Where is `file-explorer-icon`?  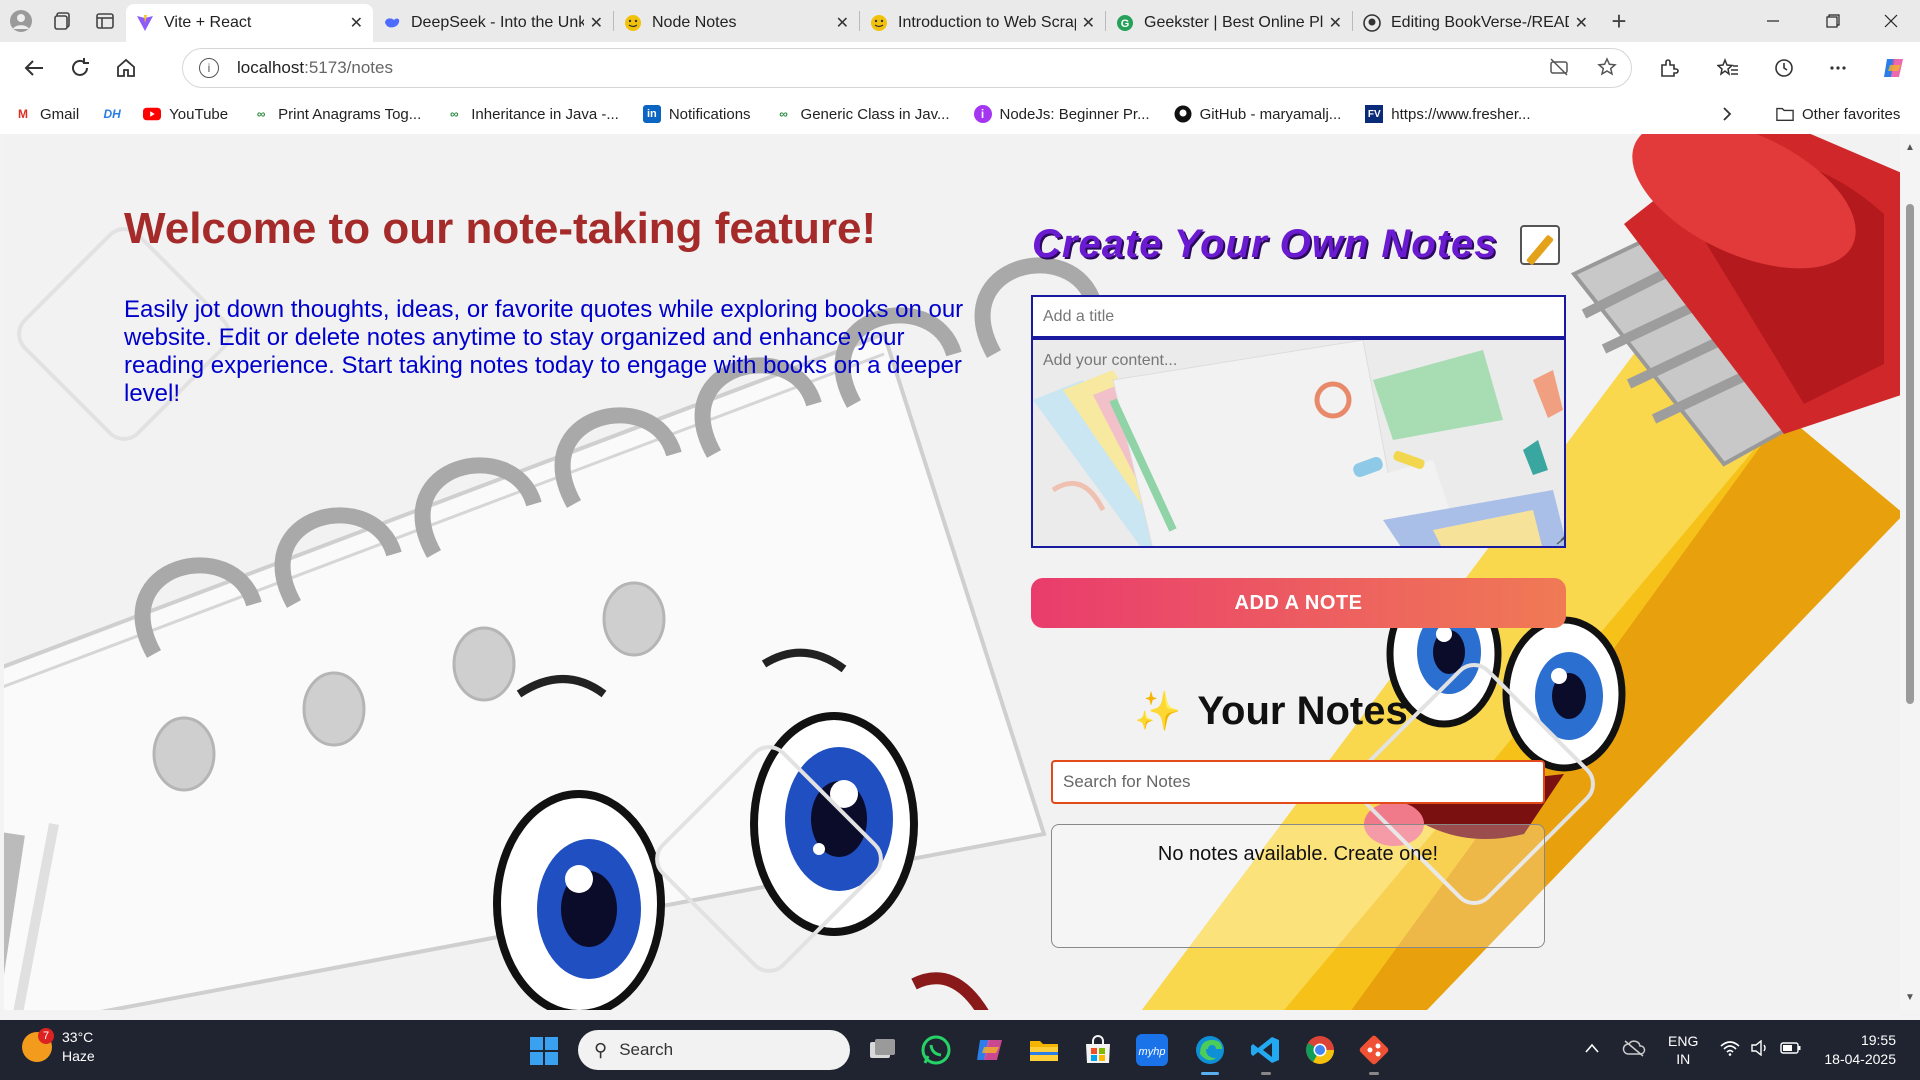 file-explorer-icon is located at coordinates (1044, 1050).